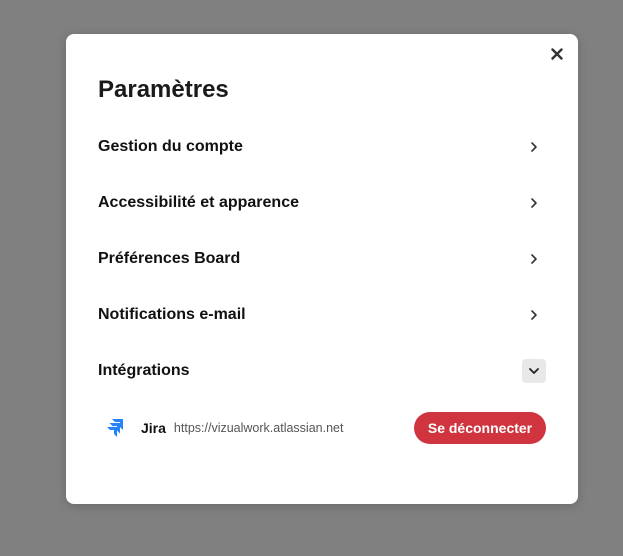  I want to click on modal-title: Paramètres, so click(163, 89).